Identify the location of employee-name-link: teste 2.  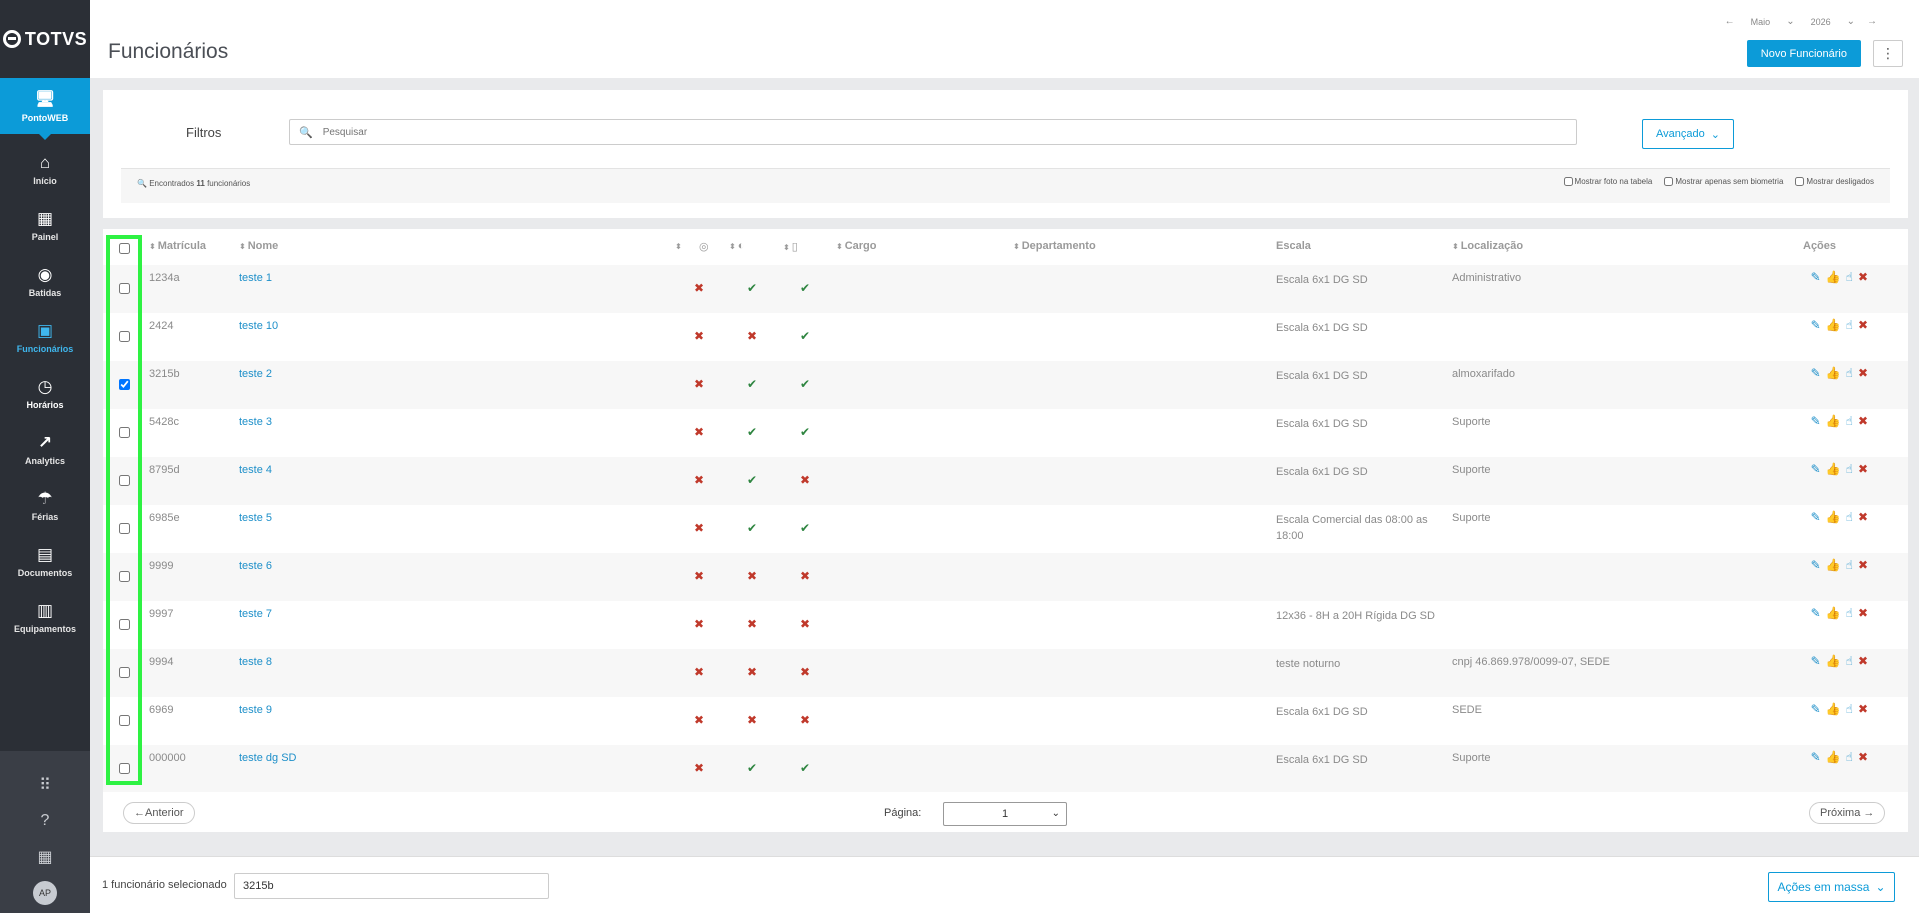
(255, 374).